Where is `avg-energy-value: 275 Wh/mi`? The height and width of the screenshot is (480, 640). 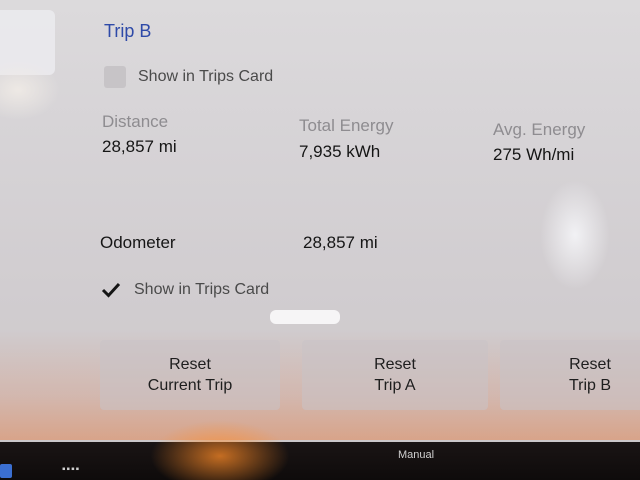 avg-energy-value: 275 Wh/mi is located at coordinates (534, 154).